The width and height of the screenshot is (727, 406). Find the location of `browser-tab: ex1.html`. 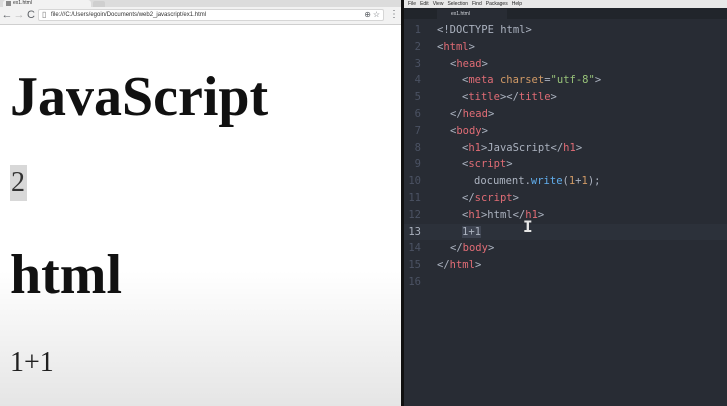

browser-tab: ex1.html is located at coordinates (47, 3).